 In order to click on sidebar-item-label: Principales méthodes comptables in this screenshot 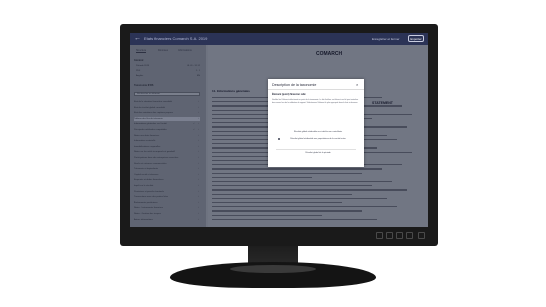, I will do `click(150, 130)`.